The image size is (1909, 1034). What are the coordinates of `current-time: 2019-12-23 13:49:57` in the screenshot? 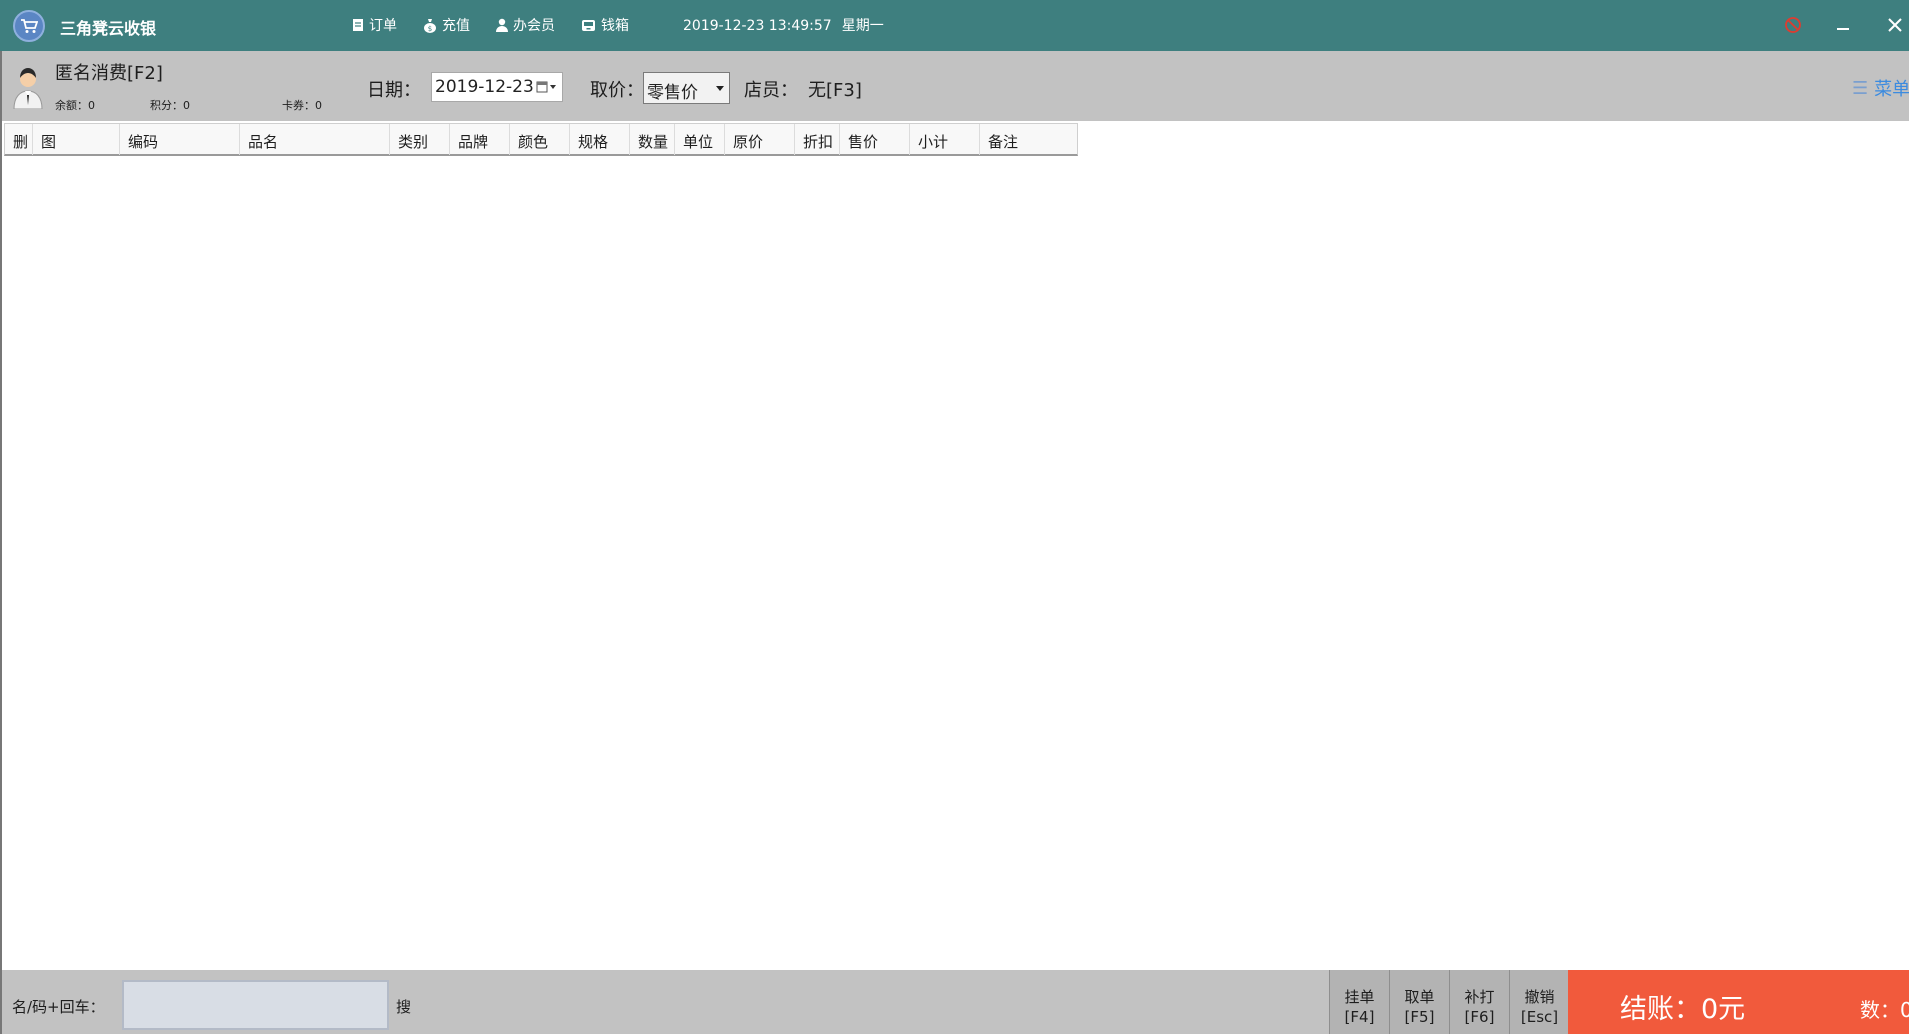 It's located at (757, 26).